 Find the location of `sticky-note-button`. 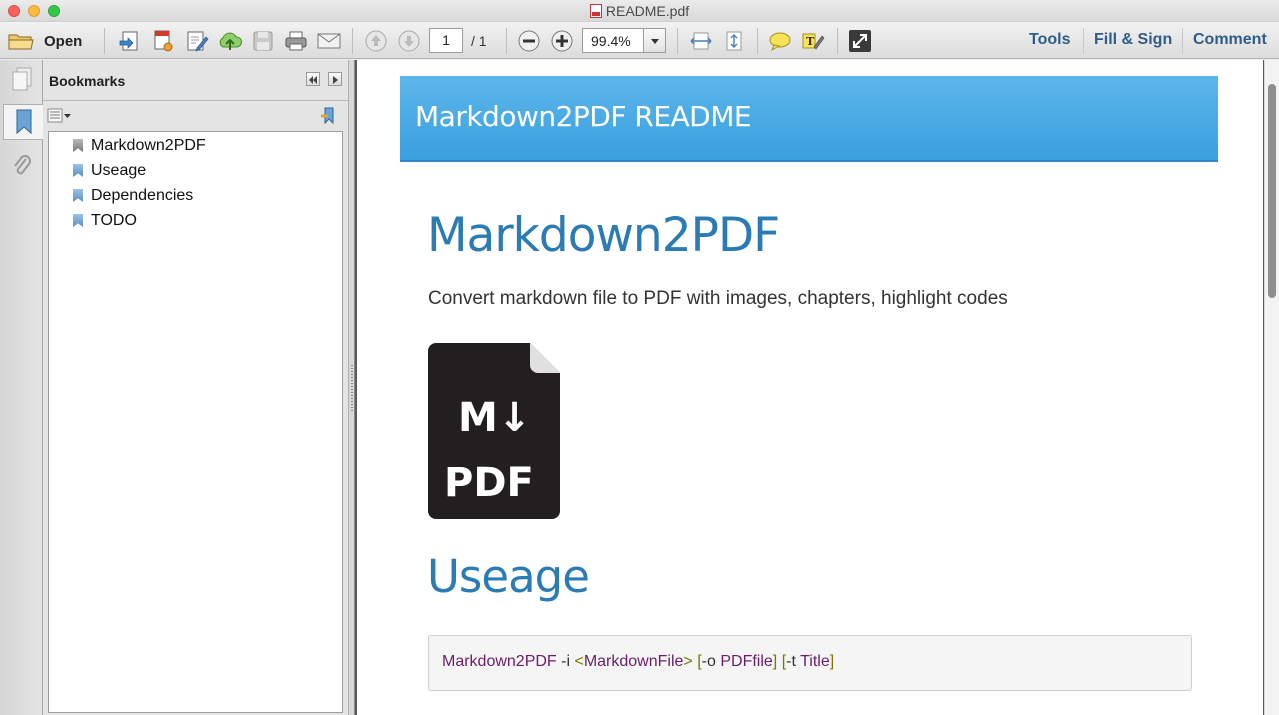

sticky-note-button is located at coordinates (780, 41).